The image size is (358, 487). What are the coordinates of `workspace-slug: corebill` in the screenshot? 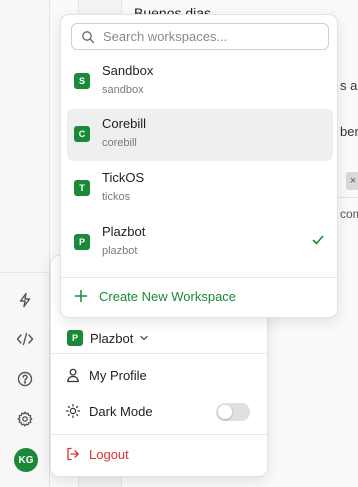 It's located at (119, 143).